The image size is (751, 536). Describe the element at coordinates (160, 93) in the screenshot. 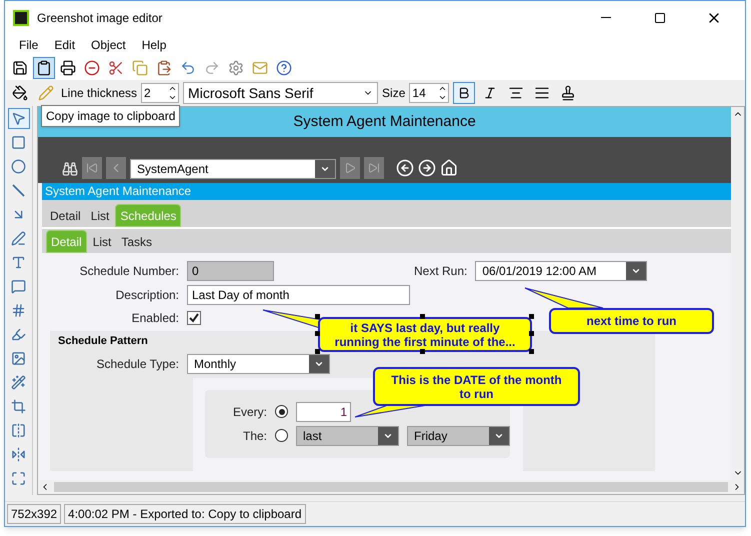

I see `line-thickness-spinner: 2` at that location.